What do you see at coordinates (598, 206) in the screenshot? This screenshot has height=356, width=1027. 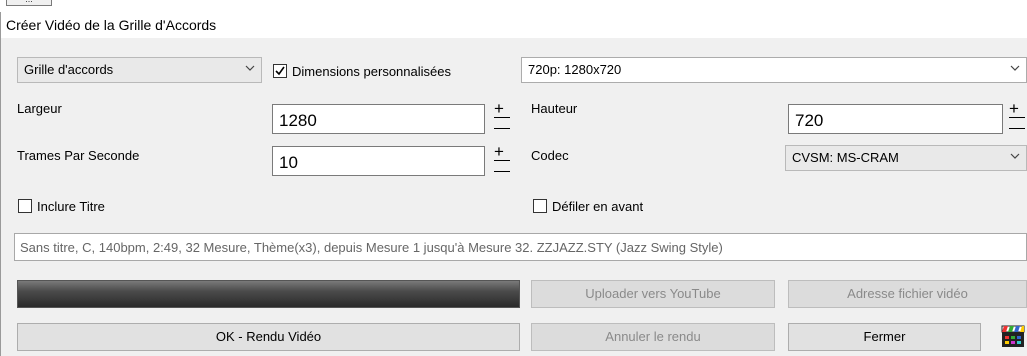 I see `scroll-ahead-label: Défiler en avant` at bounding box center [598, 206].